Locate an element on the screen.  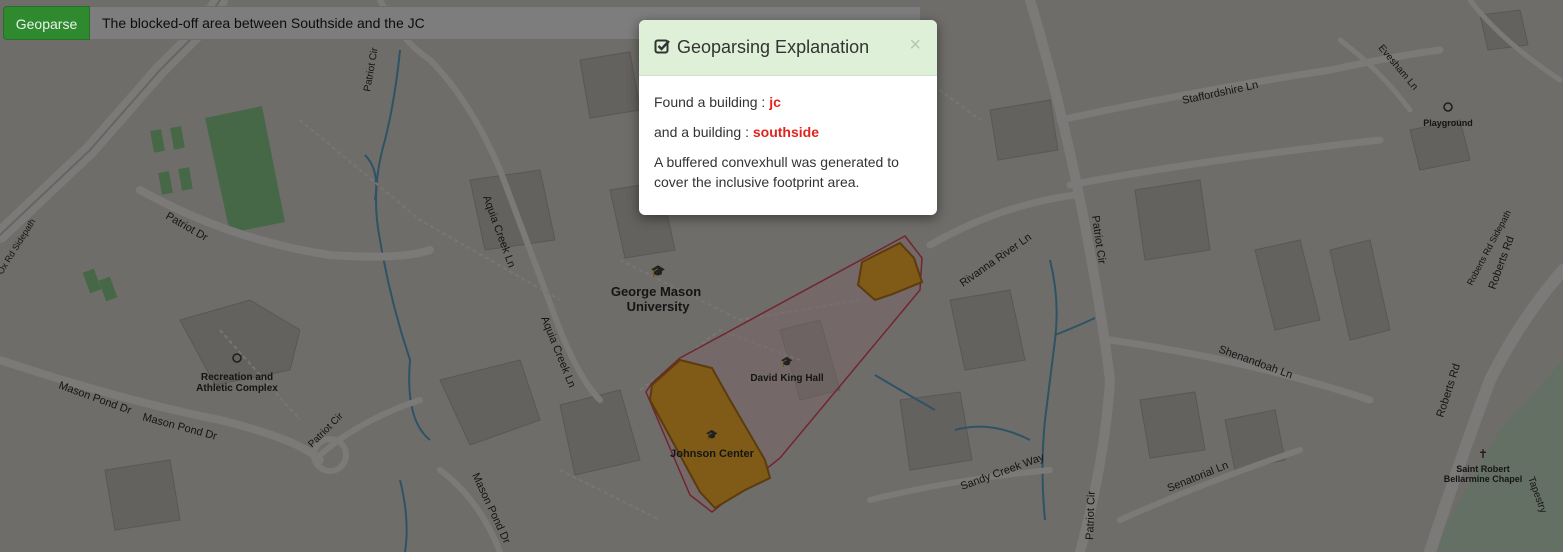
building-southside: southside is located at coordinates (785, 132).